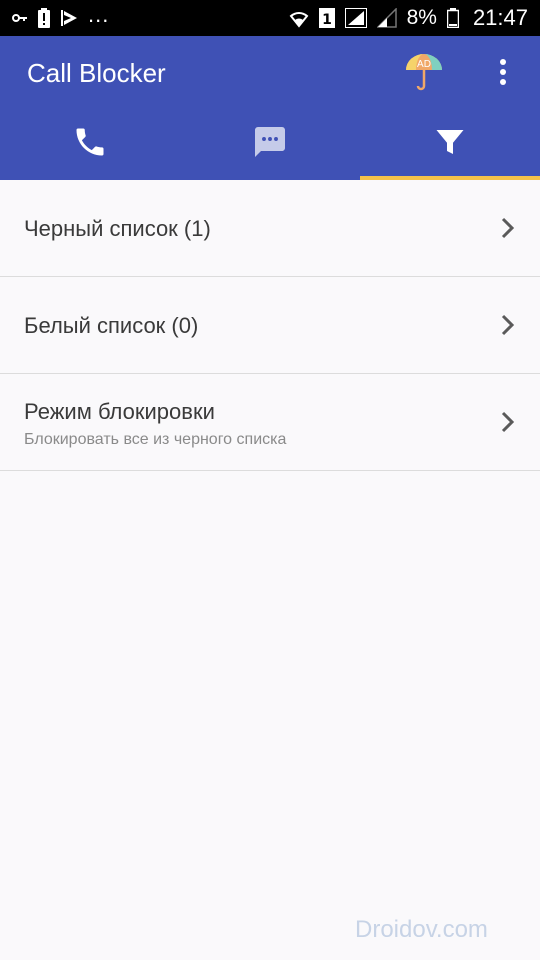  I want to click on sim-1-icon: 1, so click(326, 18).